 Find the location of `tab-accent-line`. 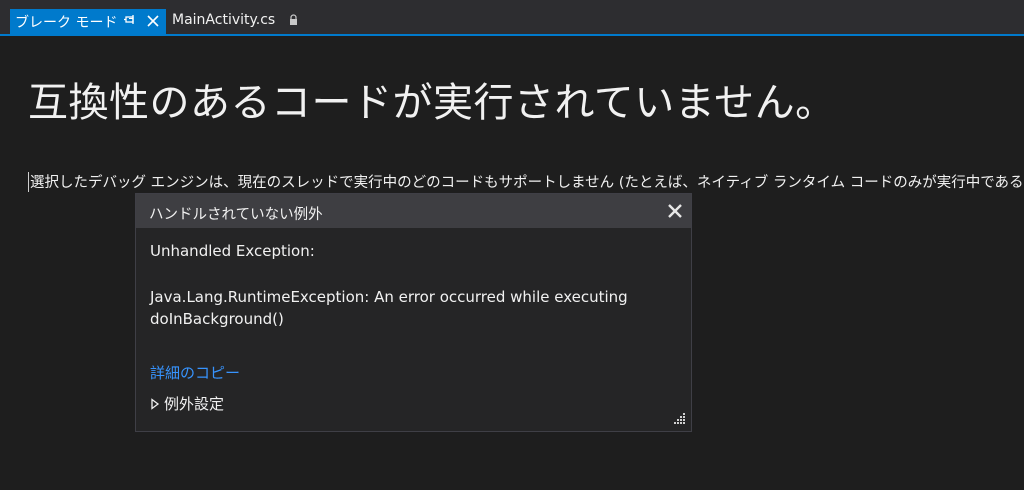

tab-accent-line is located at coordinates (512, 35).